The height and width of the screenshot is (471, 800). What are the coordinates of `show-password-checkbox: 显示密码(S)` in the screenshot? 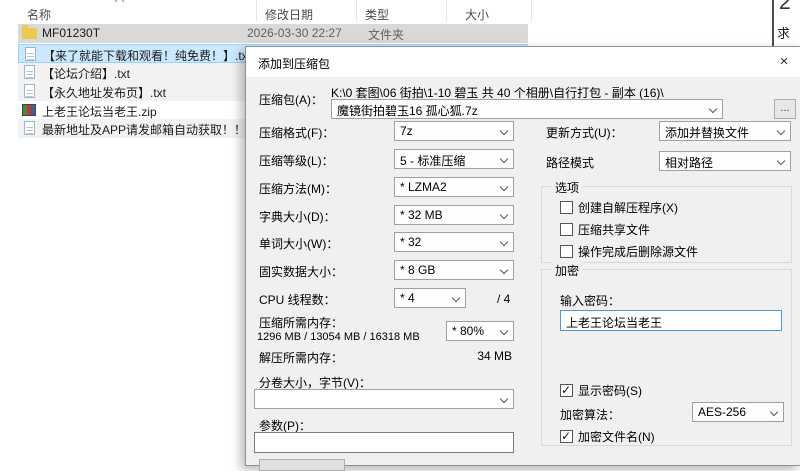 It's located at (601, 390).